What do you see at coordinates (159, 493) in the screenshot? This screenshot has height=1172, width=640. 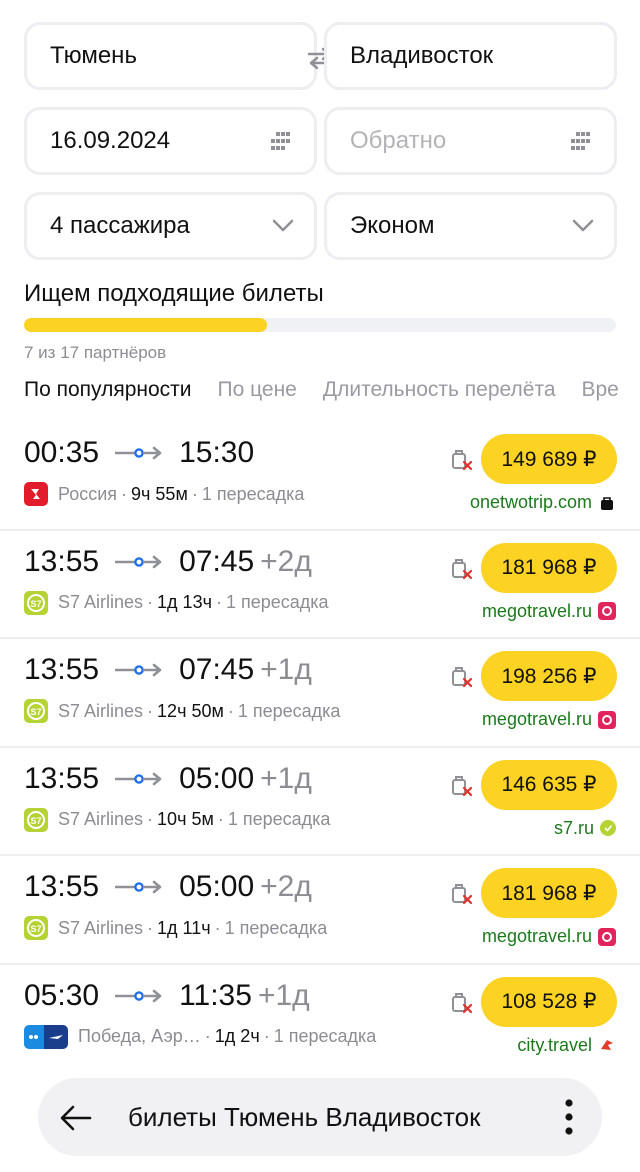 I see `flight-duration: 9ч 55м` at bounding box center [159, 493].